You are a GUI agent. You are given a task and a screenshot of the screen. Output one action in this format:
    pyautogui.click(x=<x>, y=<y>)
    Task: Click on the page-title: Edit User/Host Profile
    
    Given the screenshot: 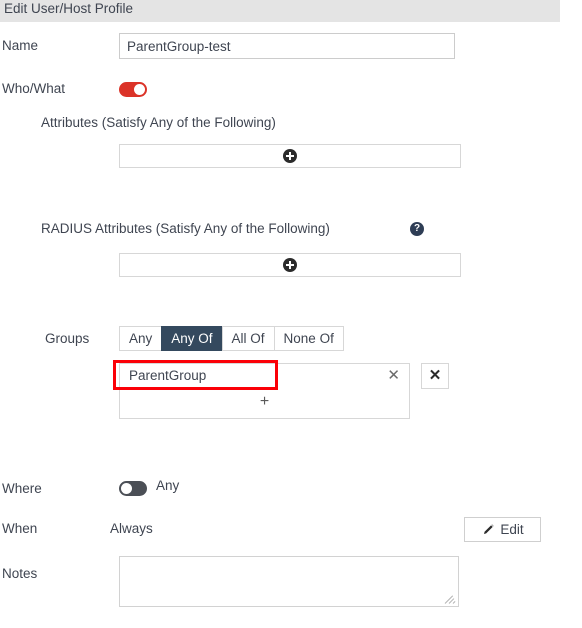 What is the action you would take?
    pyautogui.click(x=69, y=8)
    